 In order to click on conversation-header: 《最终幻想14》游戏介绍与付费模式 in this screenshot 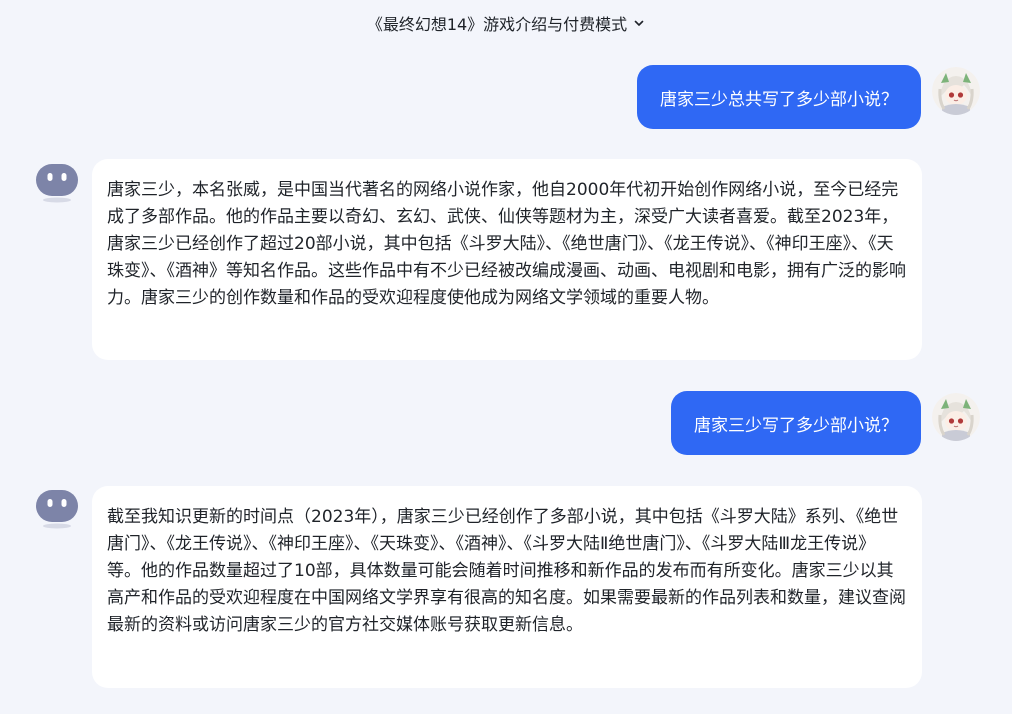, I will do `click(506, 23)`.